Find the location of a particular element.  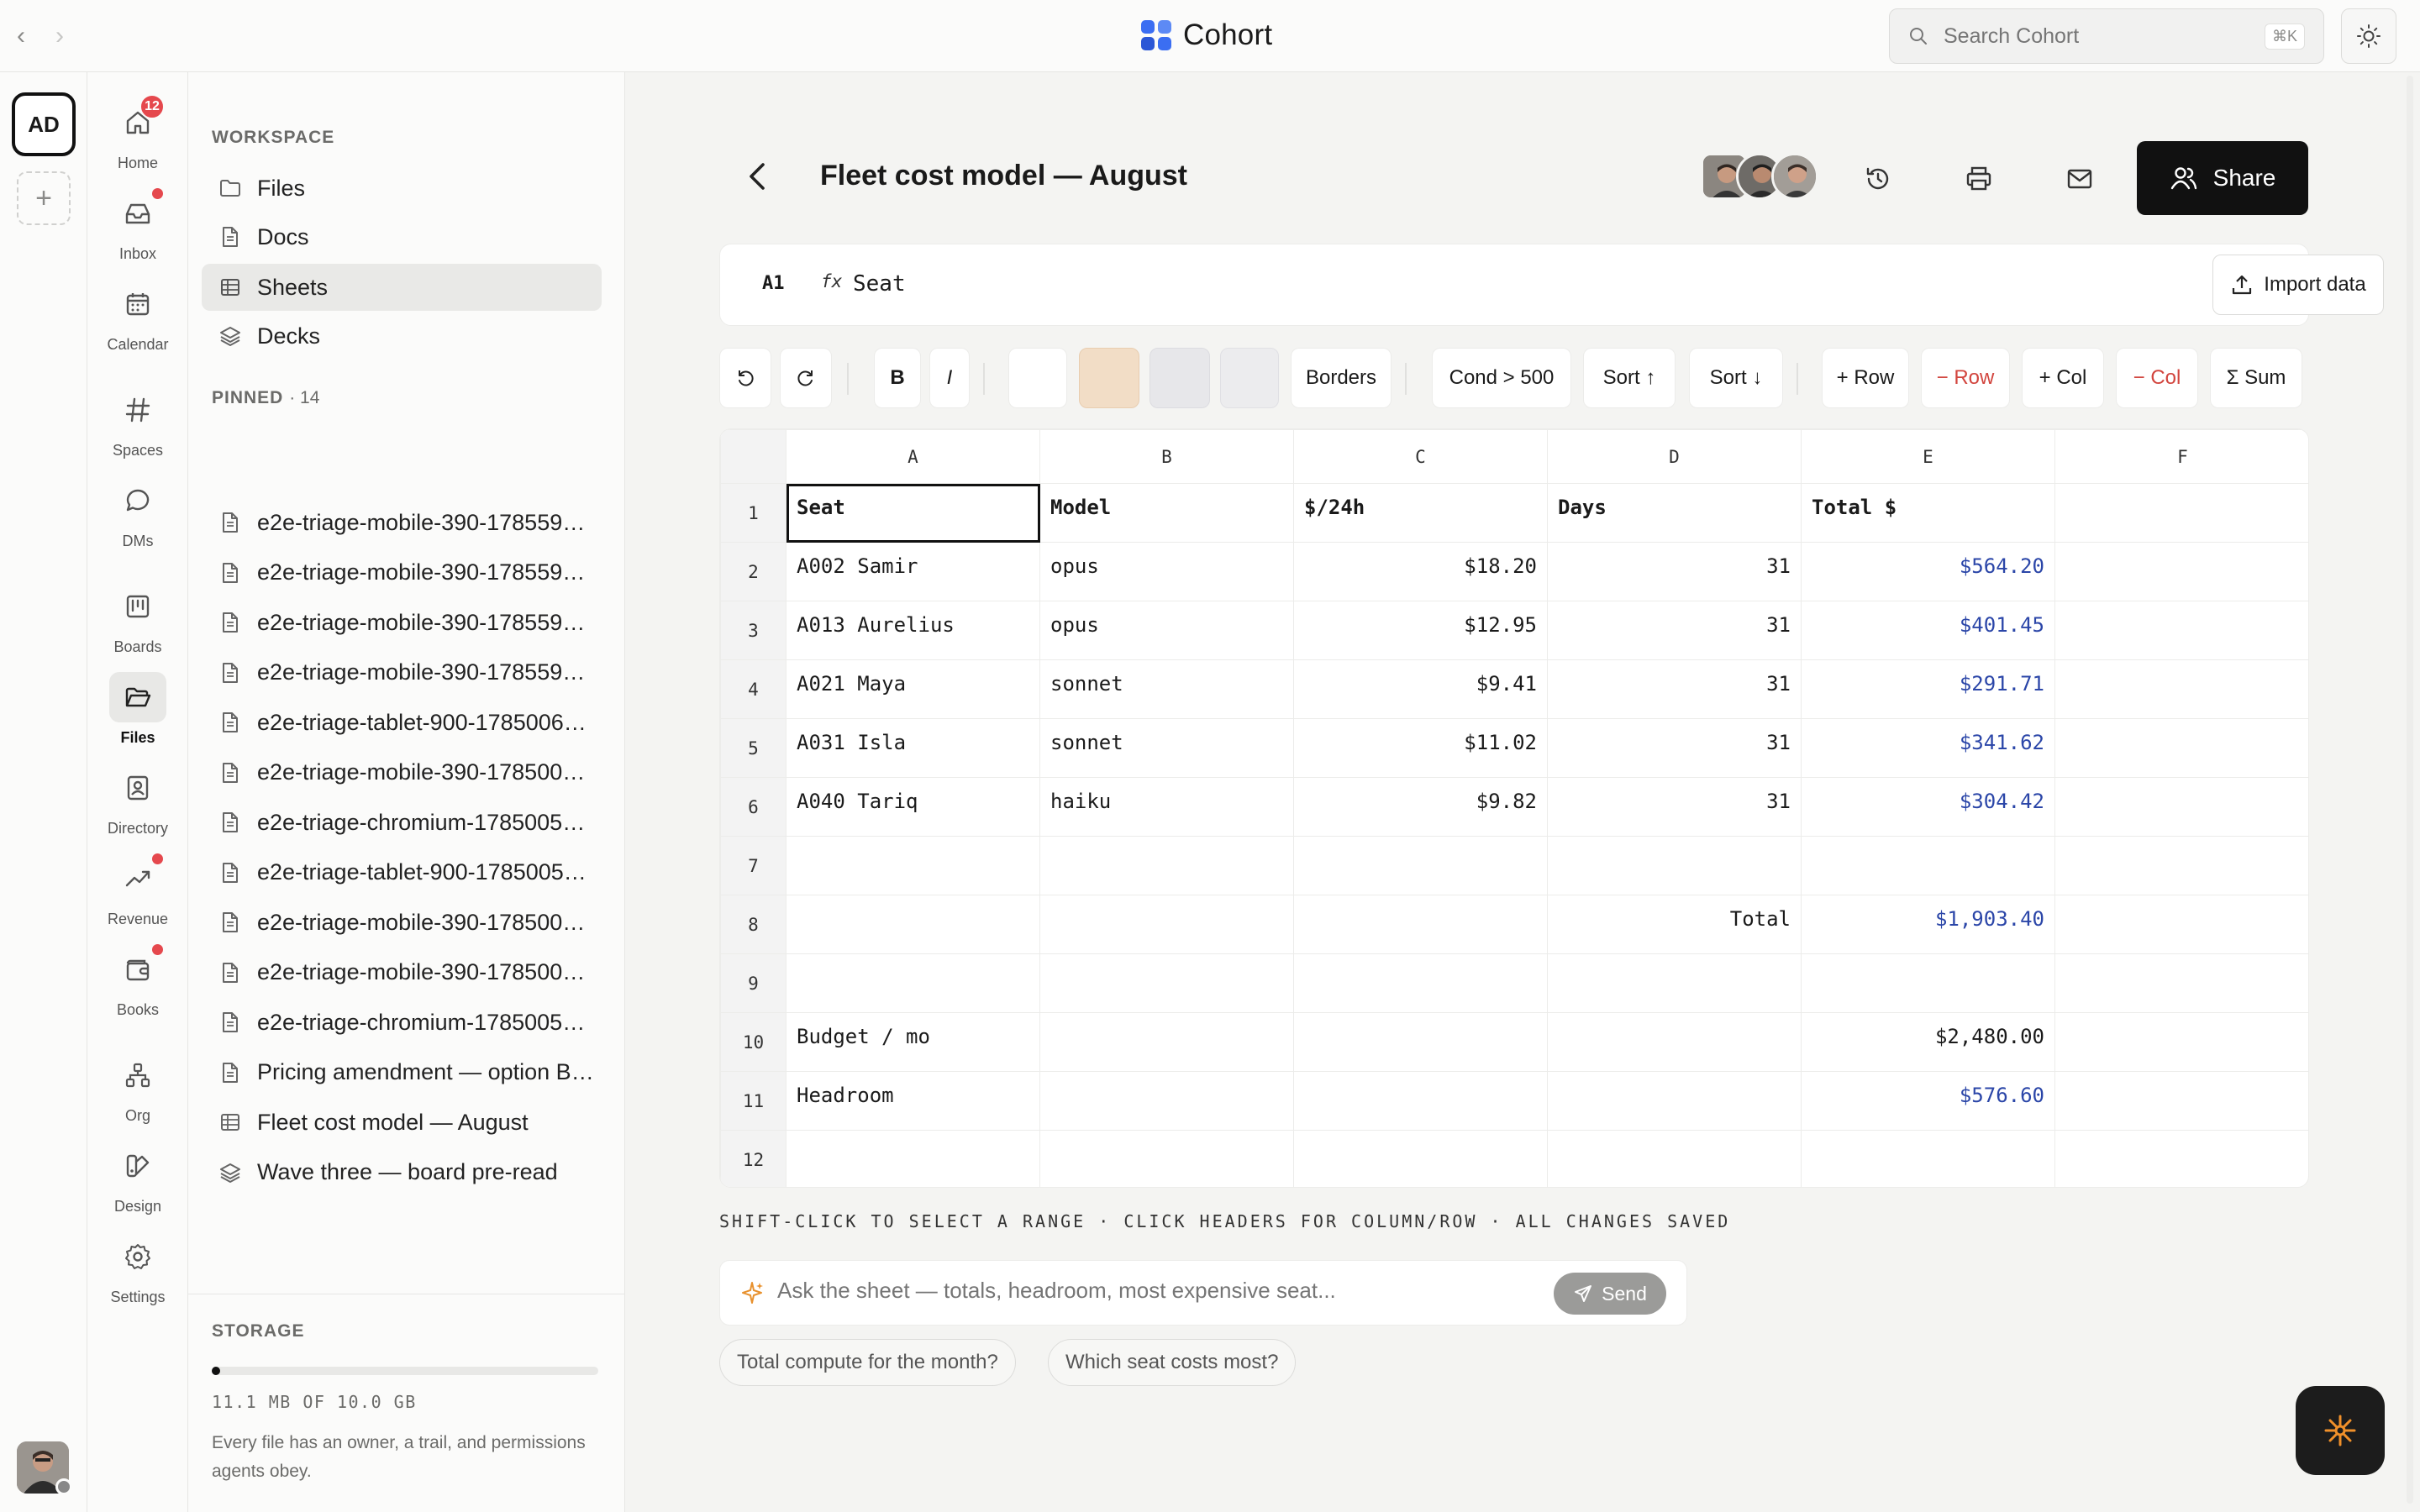

sum-button: Σ Sum is located at coordinates (2256, 378).